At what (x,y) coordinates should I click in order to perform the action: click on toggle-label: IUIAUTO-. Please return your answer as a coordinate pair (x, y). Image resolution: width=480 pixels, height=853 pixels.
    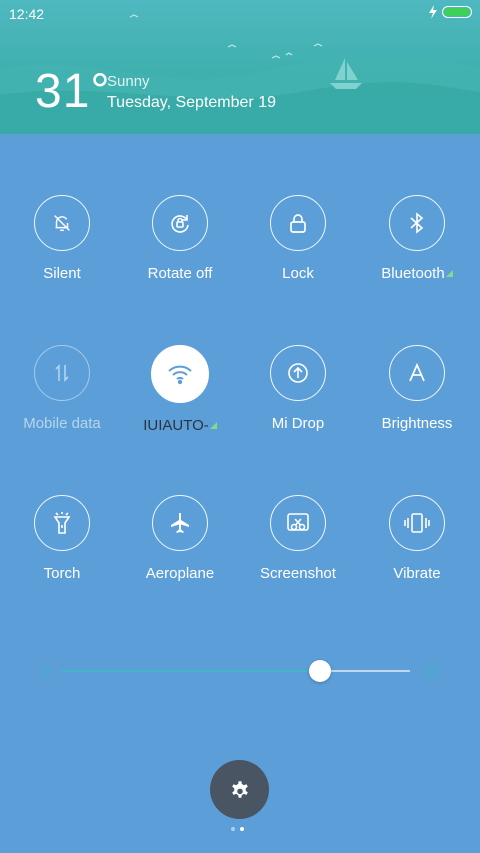
    Looking at the image, I should click on (180, 425).